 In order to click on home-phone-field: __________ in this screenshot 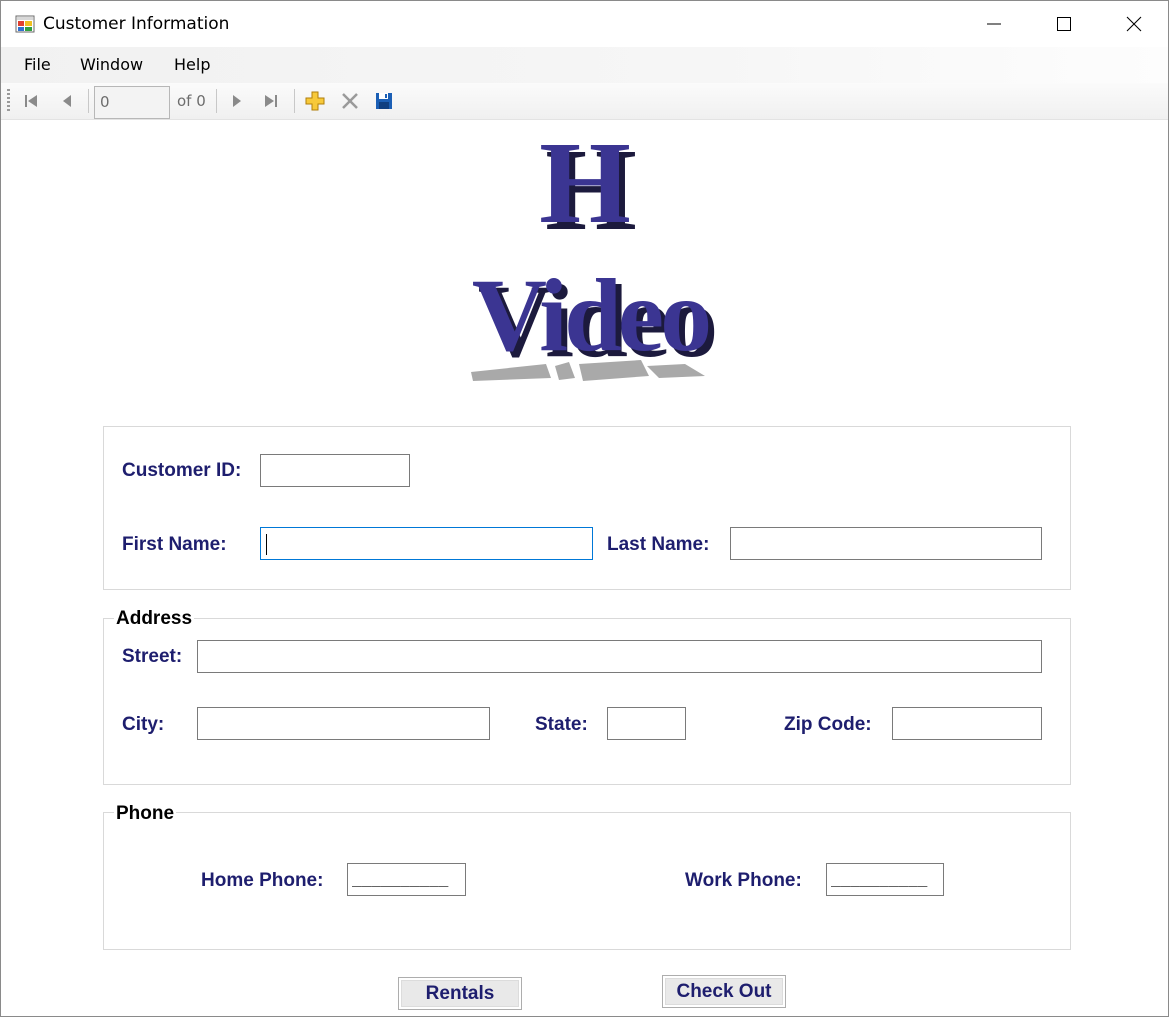, I will do `click(406, 879)`.